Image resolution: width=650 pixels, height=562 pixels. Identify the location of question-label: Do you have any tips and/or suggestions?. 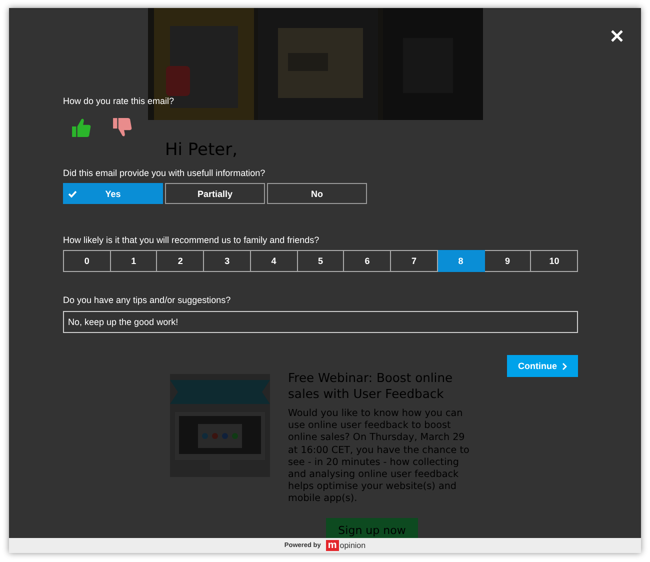
(147, 300).